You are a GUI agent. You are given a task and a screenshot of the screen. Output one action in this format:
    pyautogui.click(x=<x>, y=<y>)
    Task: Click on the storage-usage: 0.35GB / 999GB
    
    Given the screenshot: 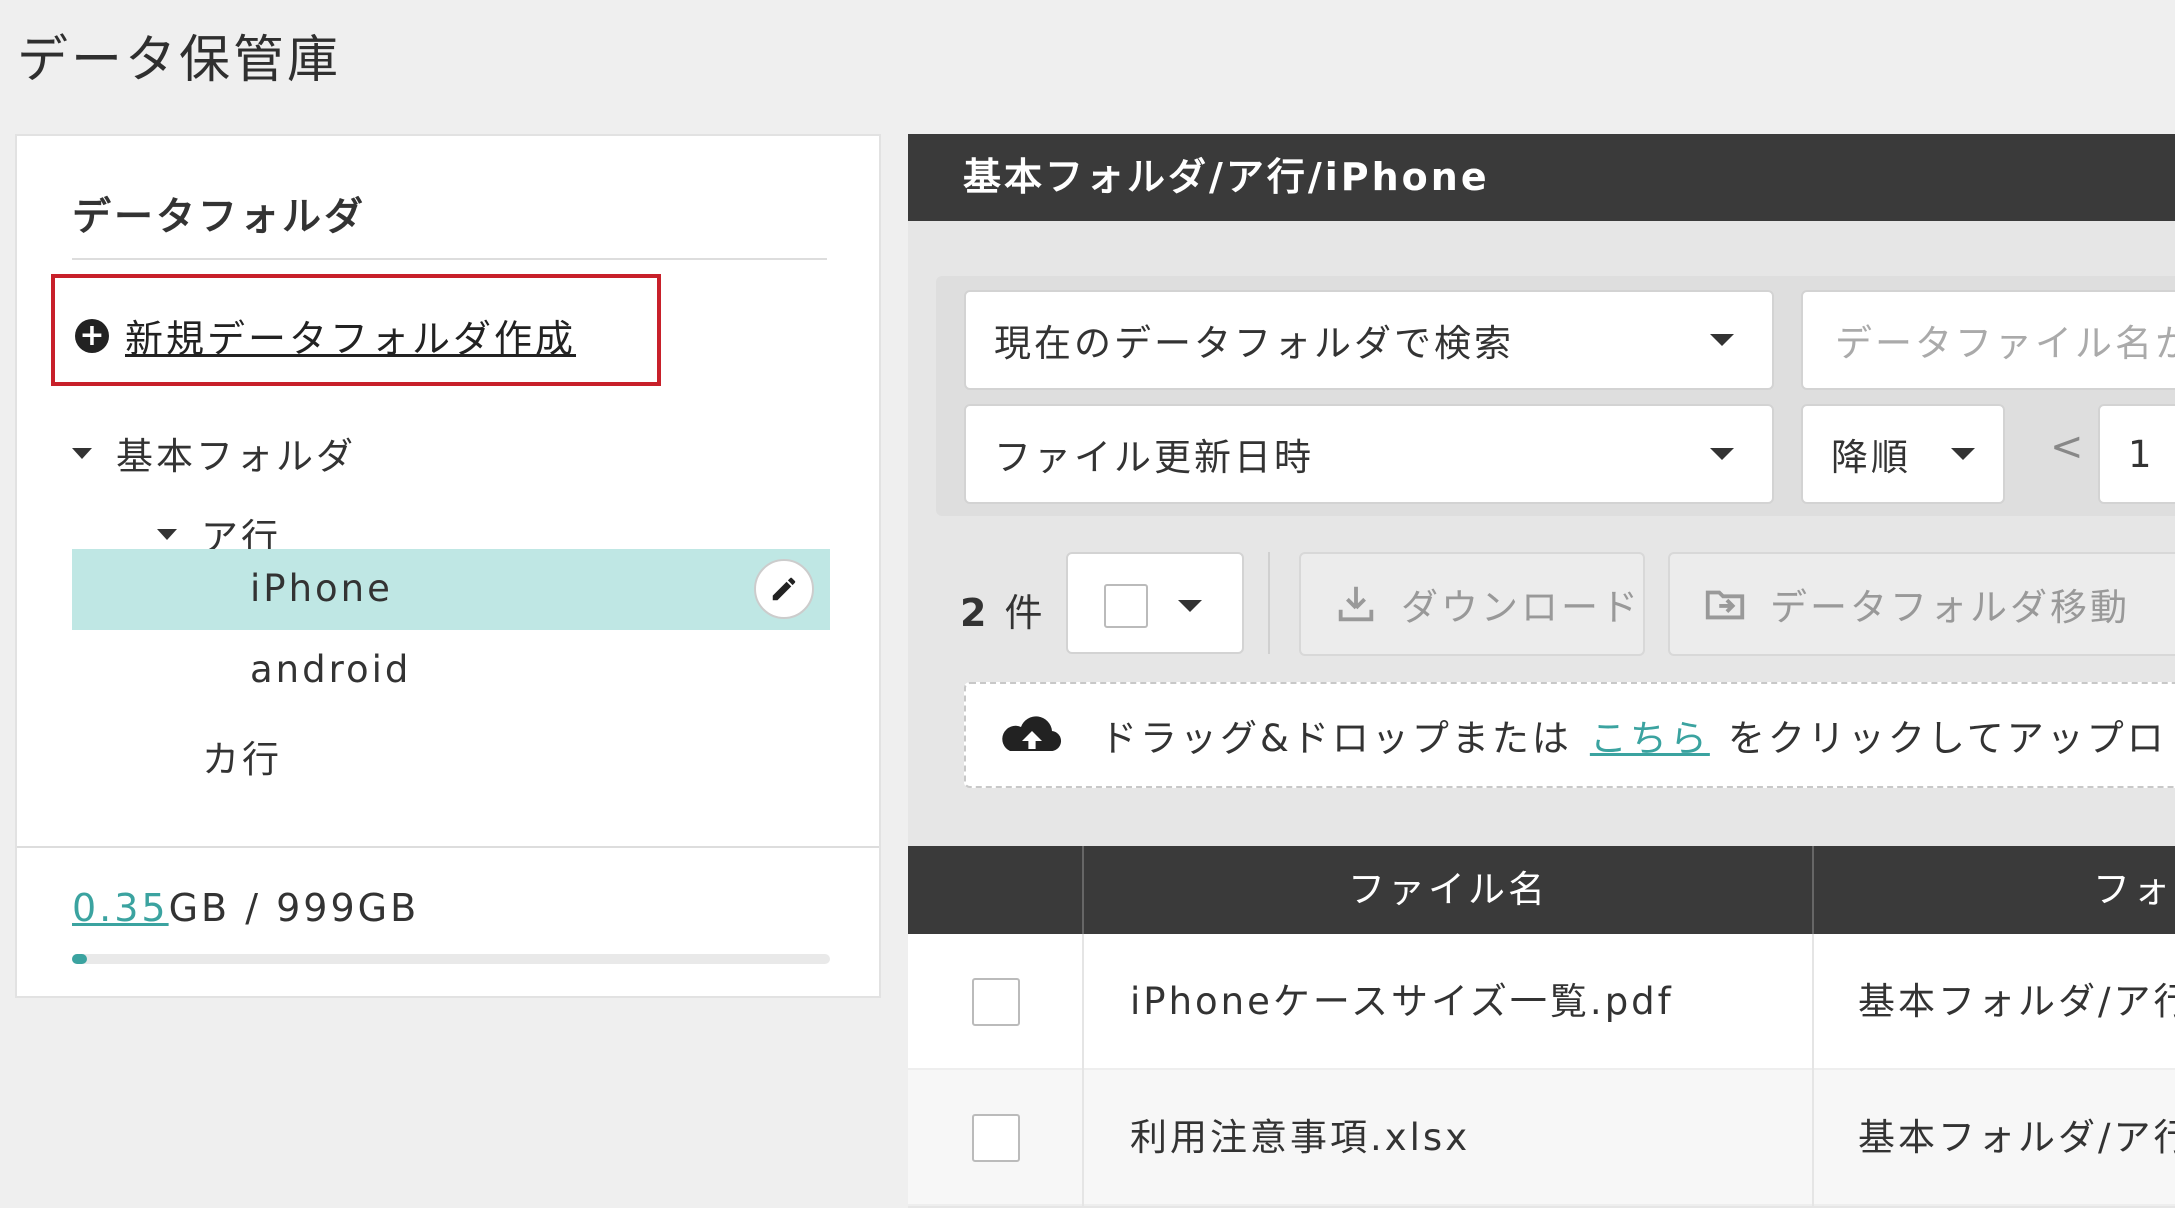 What is the action you would take?
    pyautogui.click(x=245, y=908)
    